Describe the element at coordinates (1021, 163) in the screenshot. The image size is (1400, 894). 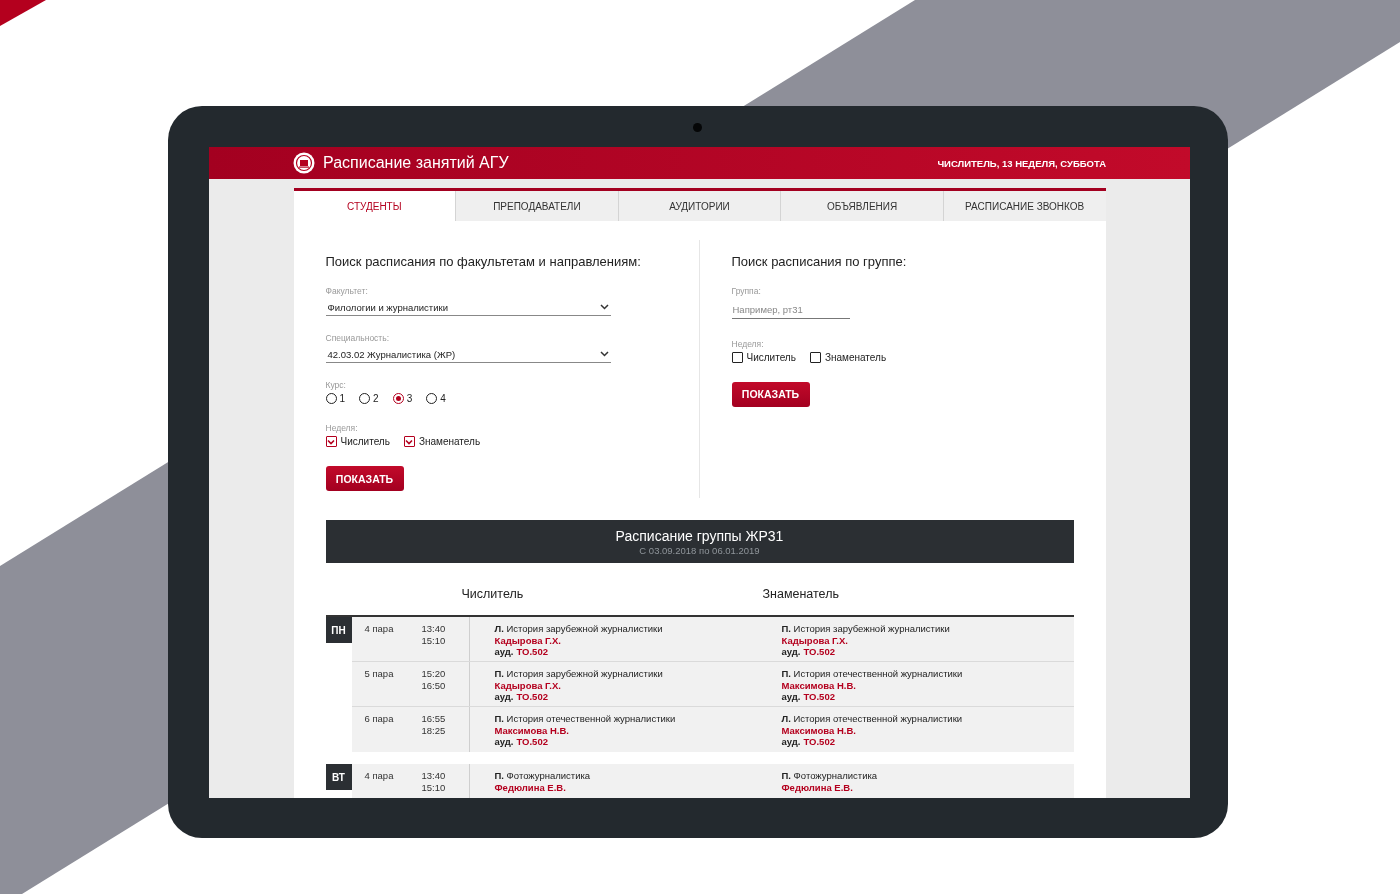
I see `week-info: ЧИСЛИТЕЛЬ, 13 НЕДЕЛЯ, СУББОТА` at that location.